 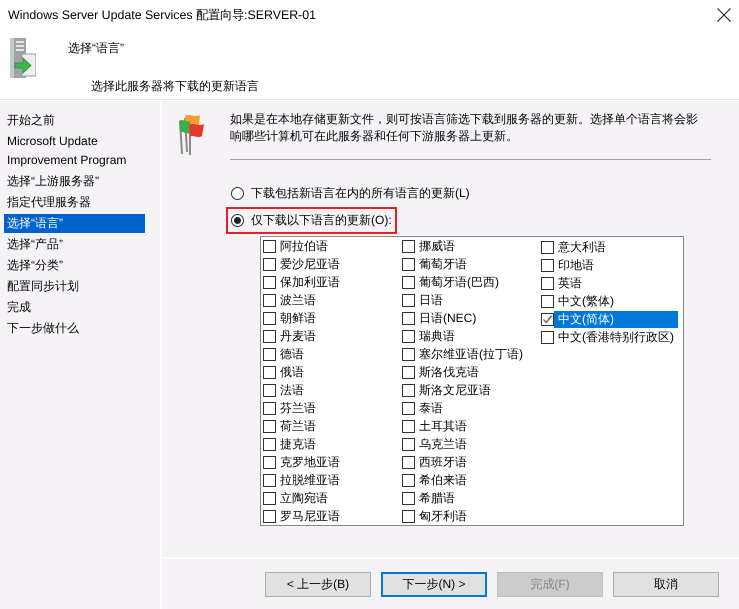 What do you see at coordinates (74, 223) in the screenshot?
I see `wizard-step: 选择“语言”` at bounding box center [74, 223].